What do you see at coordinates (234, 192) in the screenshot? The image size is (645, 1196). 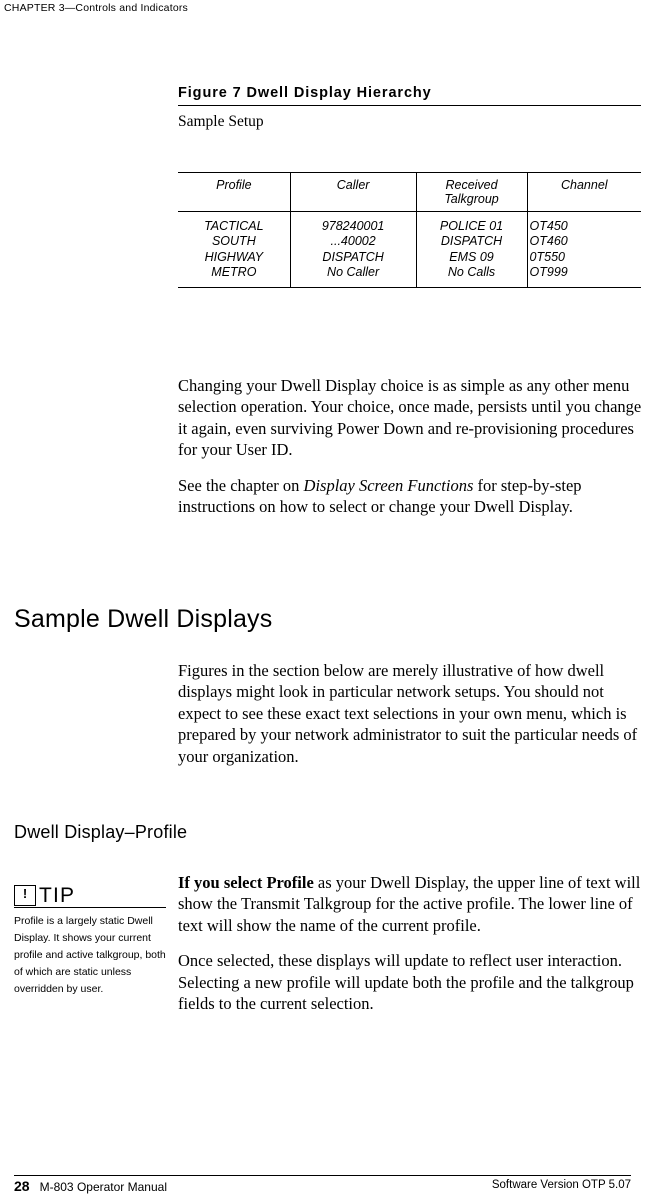 I see `column-header-profile: Profile` at bounding box center [234, 192].